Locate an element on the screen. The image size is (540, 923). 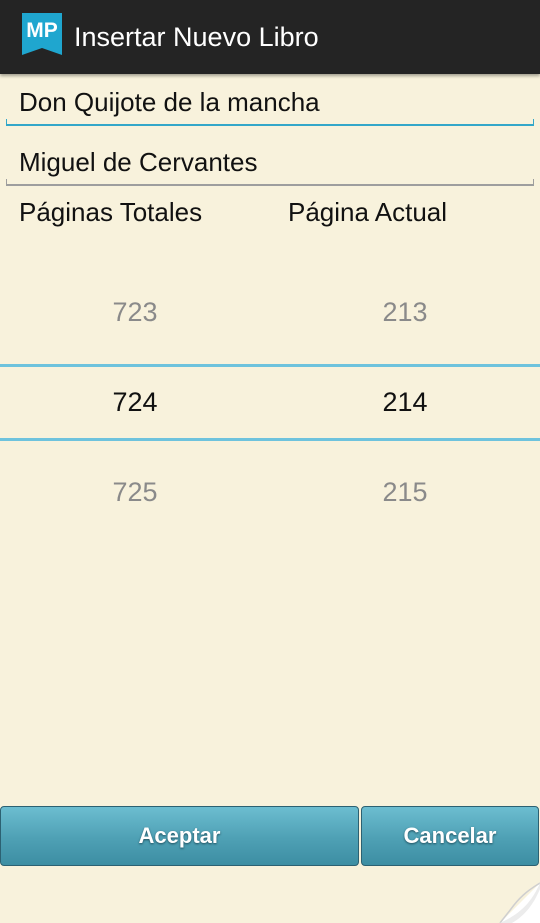
book-title-input is located at coordinates (270, 102).